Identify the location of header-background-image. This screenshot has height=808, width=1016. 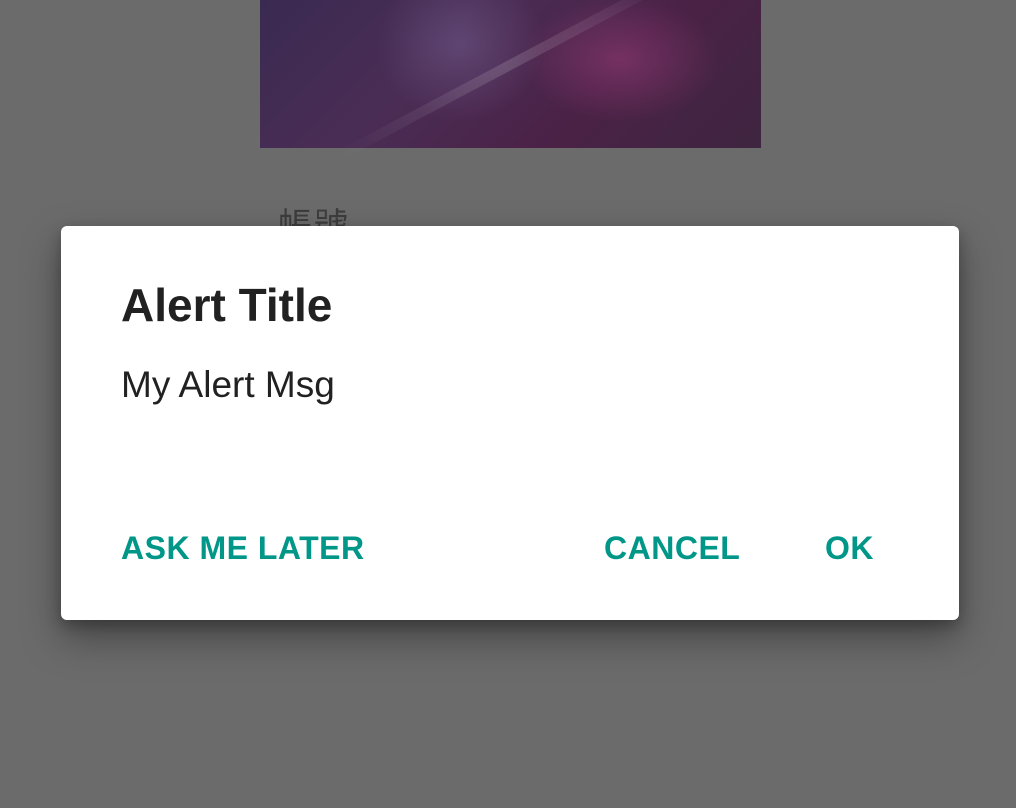
(510, 79).